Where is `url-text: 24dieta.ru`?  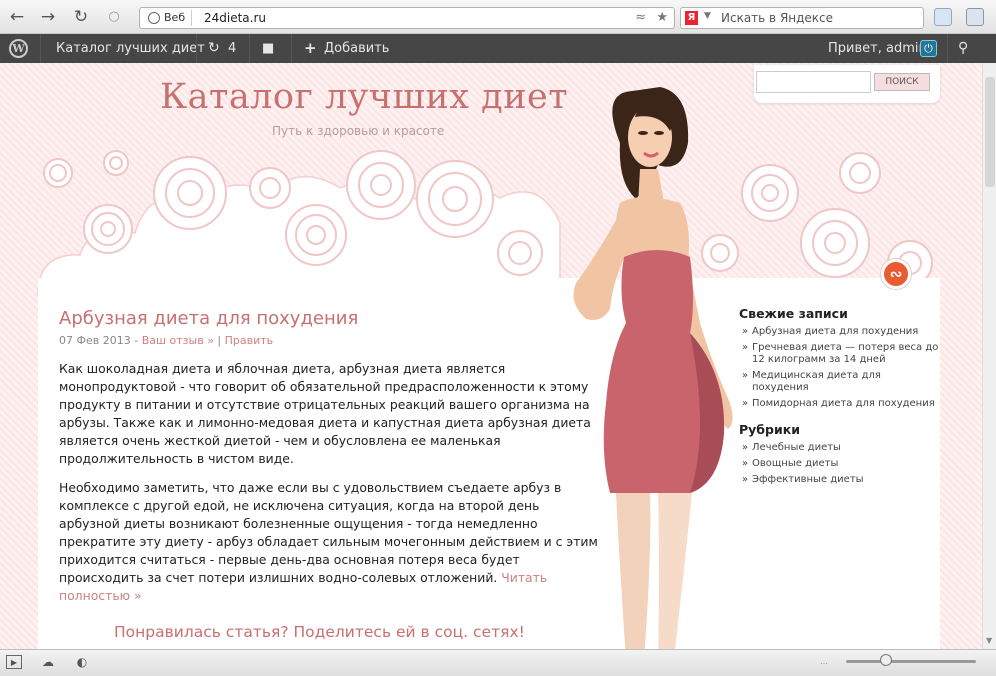 url-text: 24dieta.ru is located at coordinates (235, 18).